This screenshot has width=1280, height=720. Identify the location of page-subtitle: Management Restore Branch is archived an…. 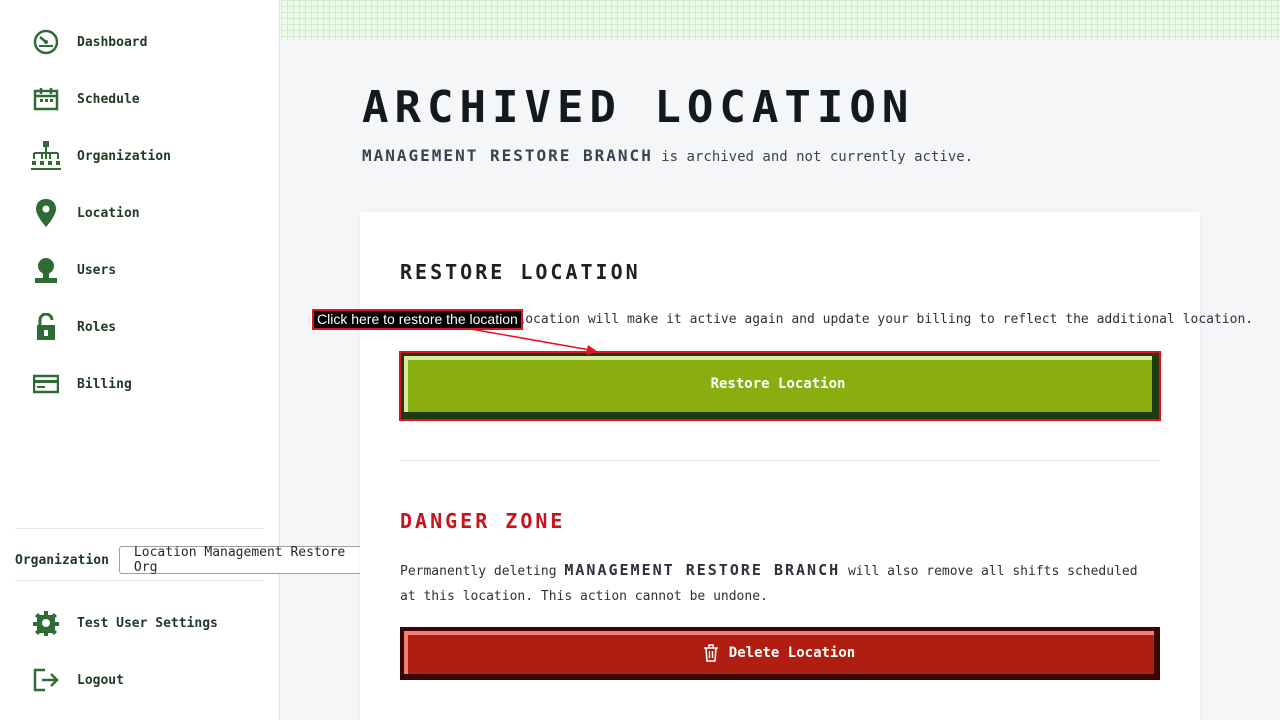
(667, 155).